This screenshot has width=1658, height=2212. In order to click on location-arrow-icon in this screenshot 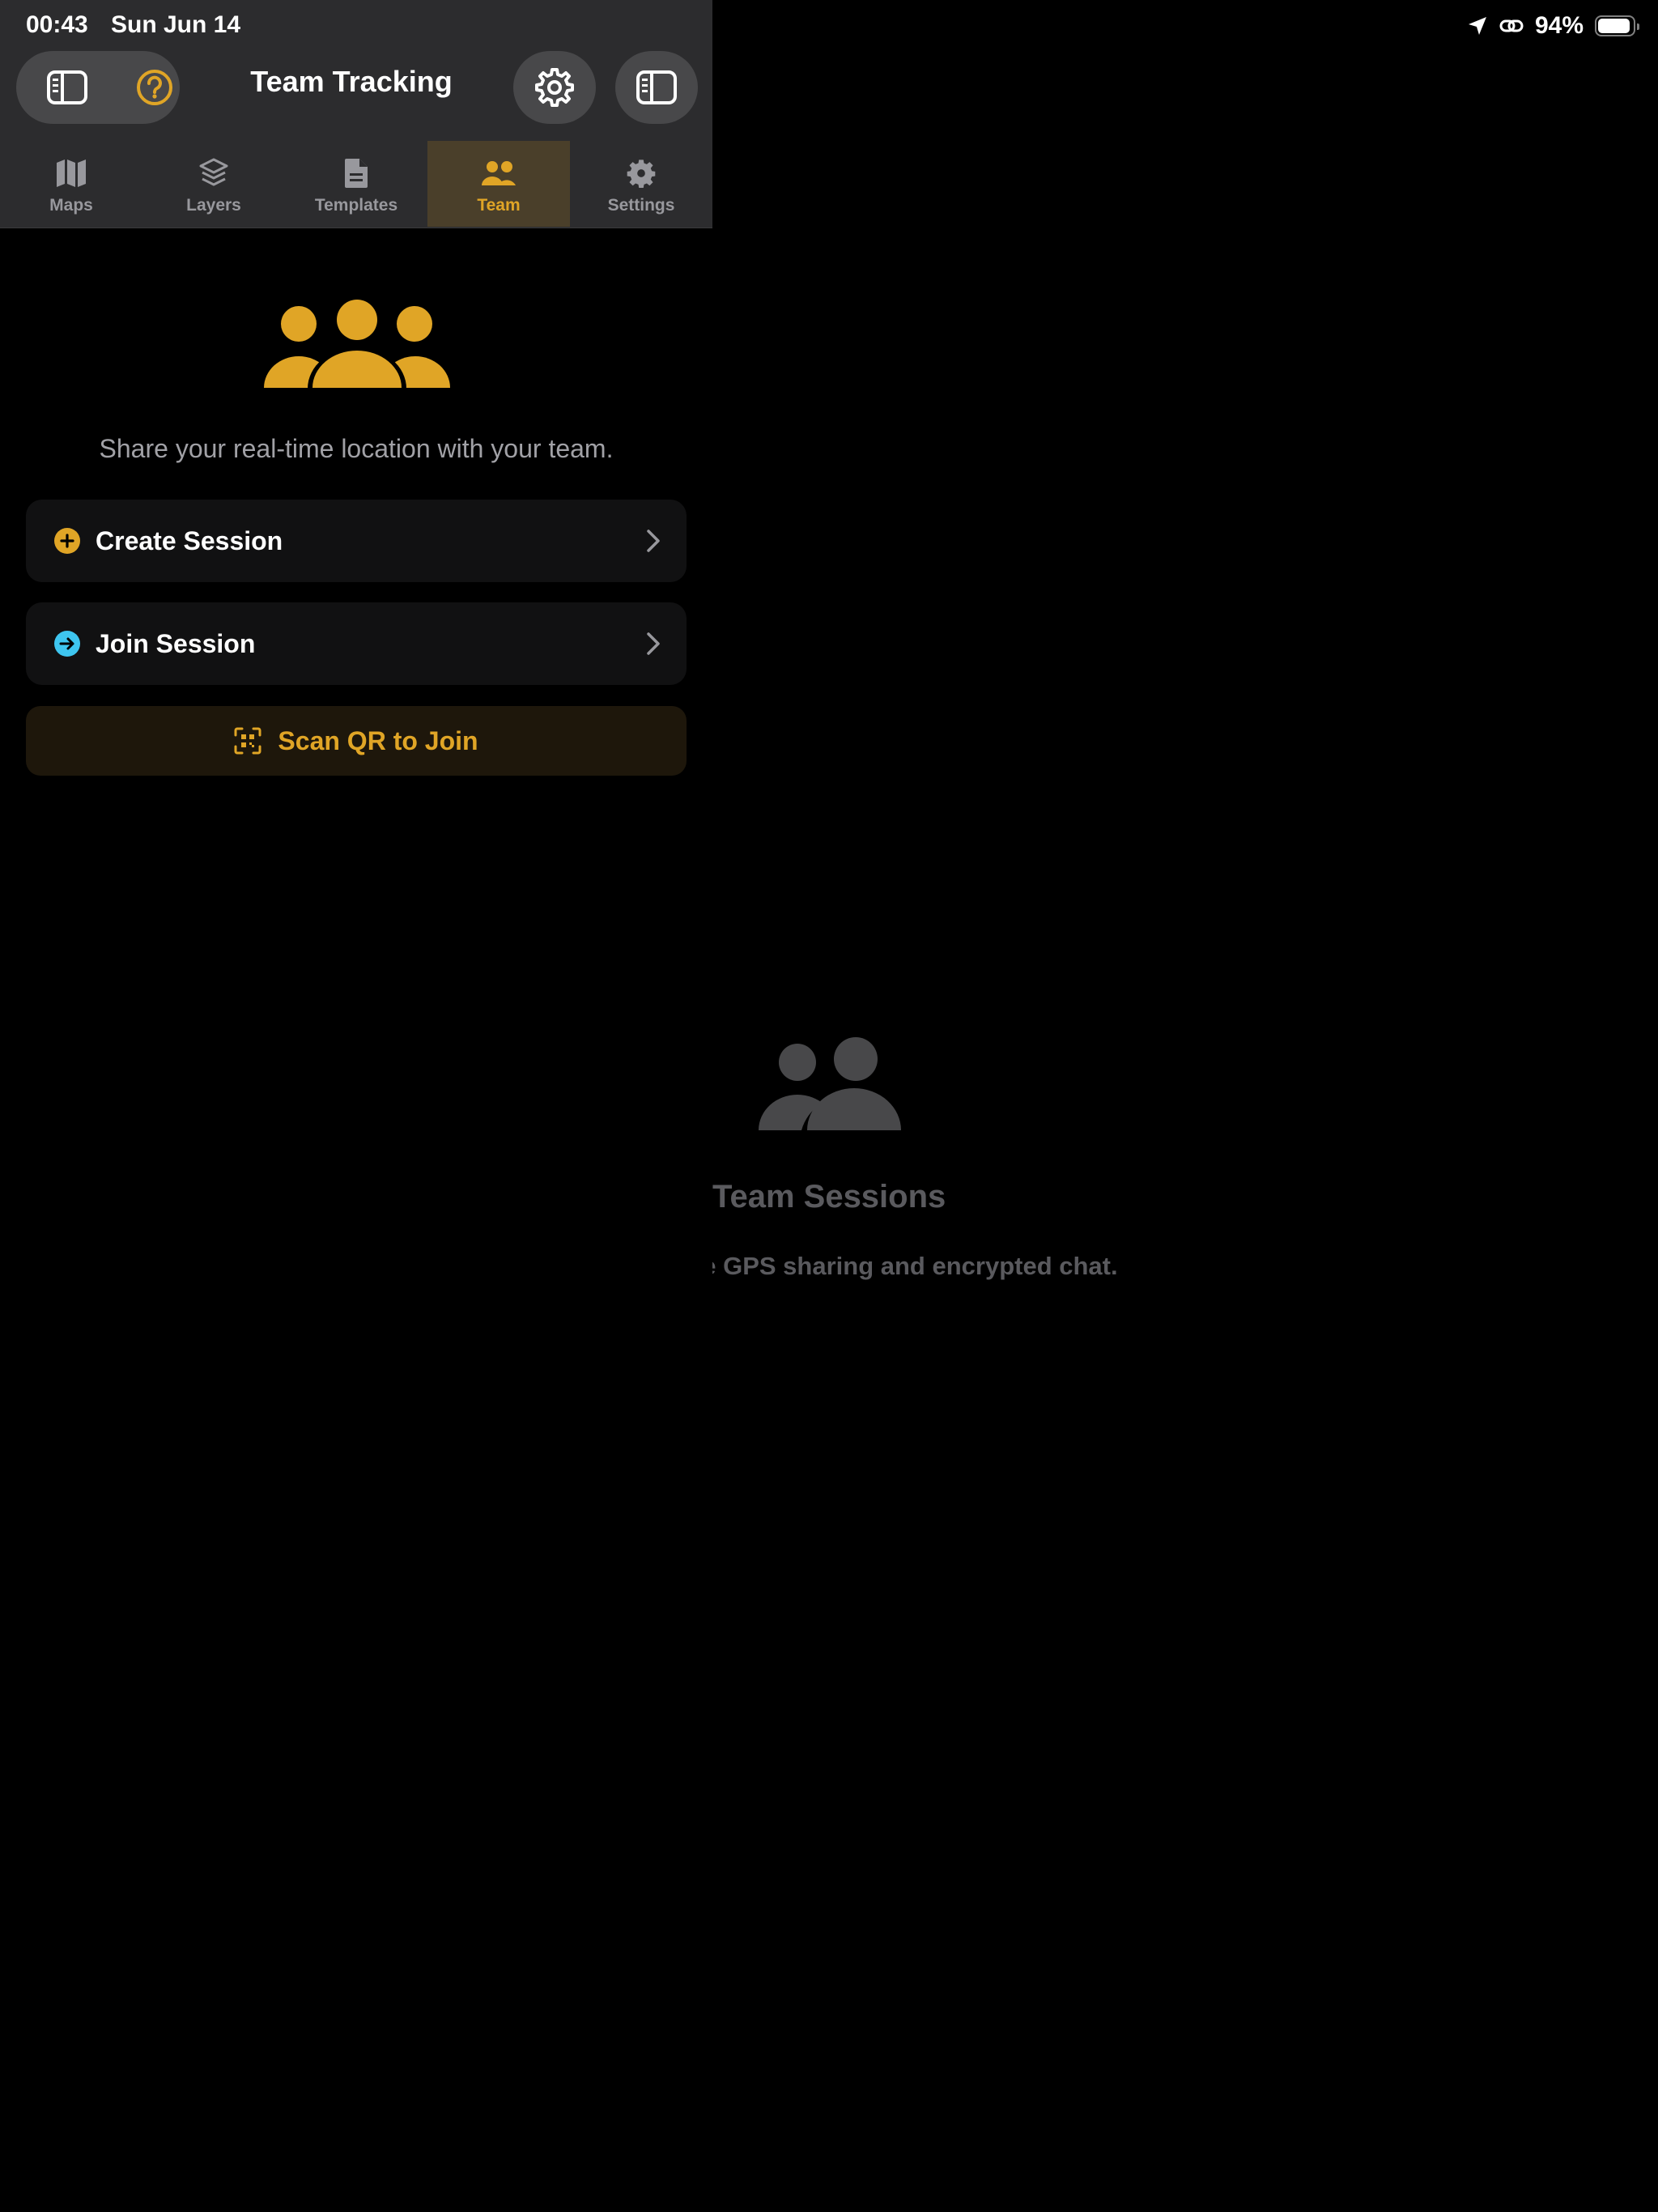, I will do `click(1477, 26)`.